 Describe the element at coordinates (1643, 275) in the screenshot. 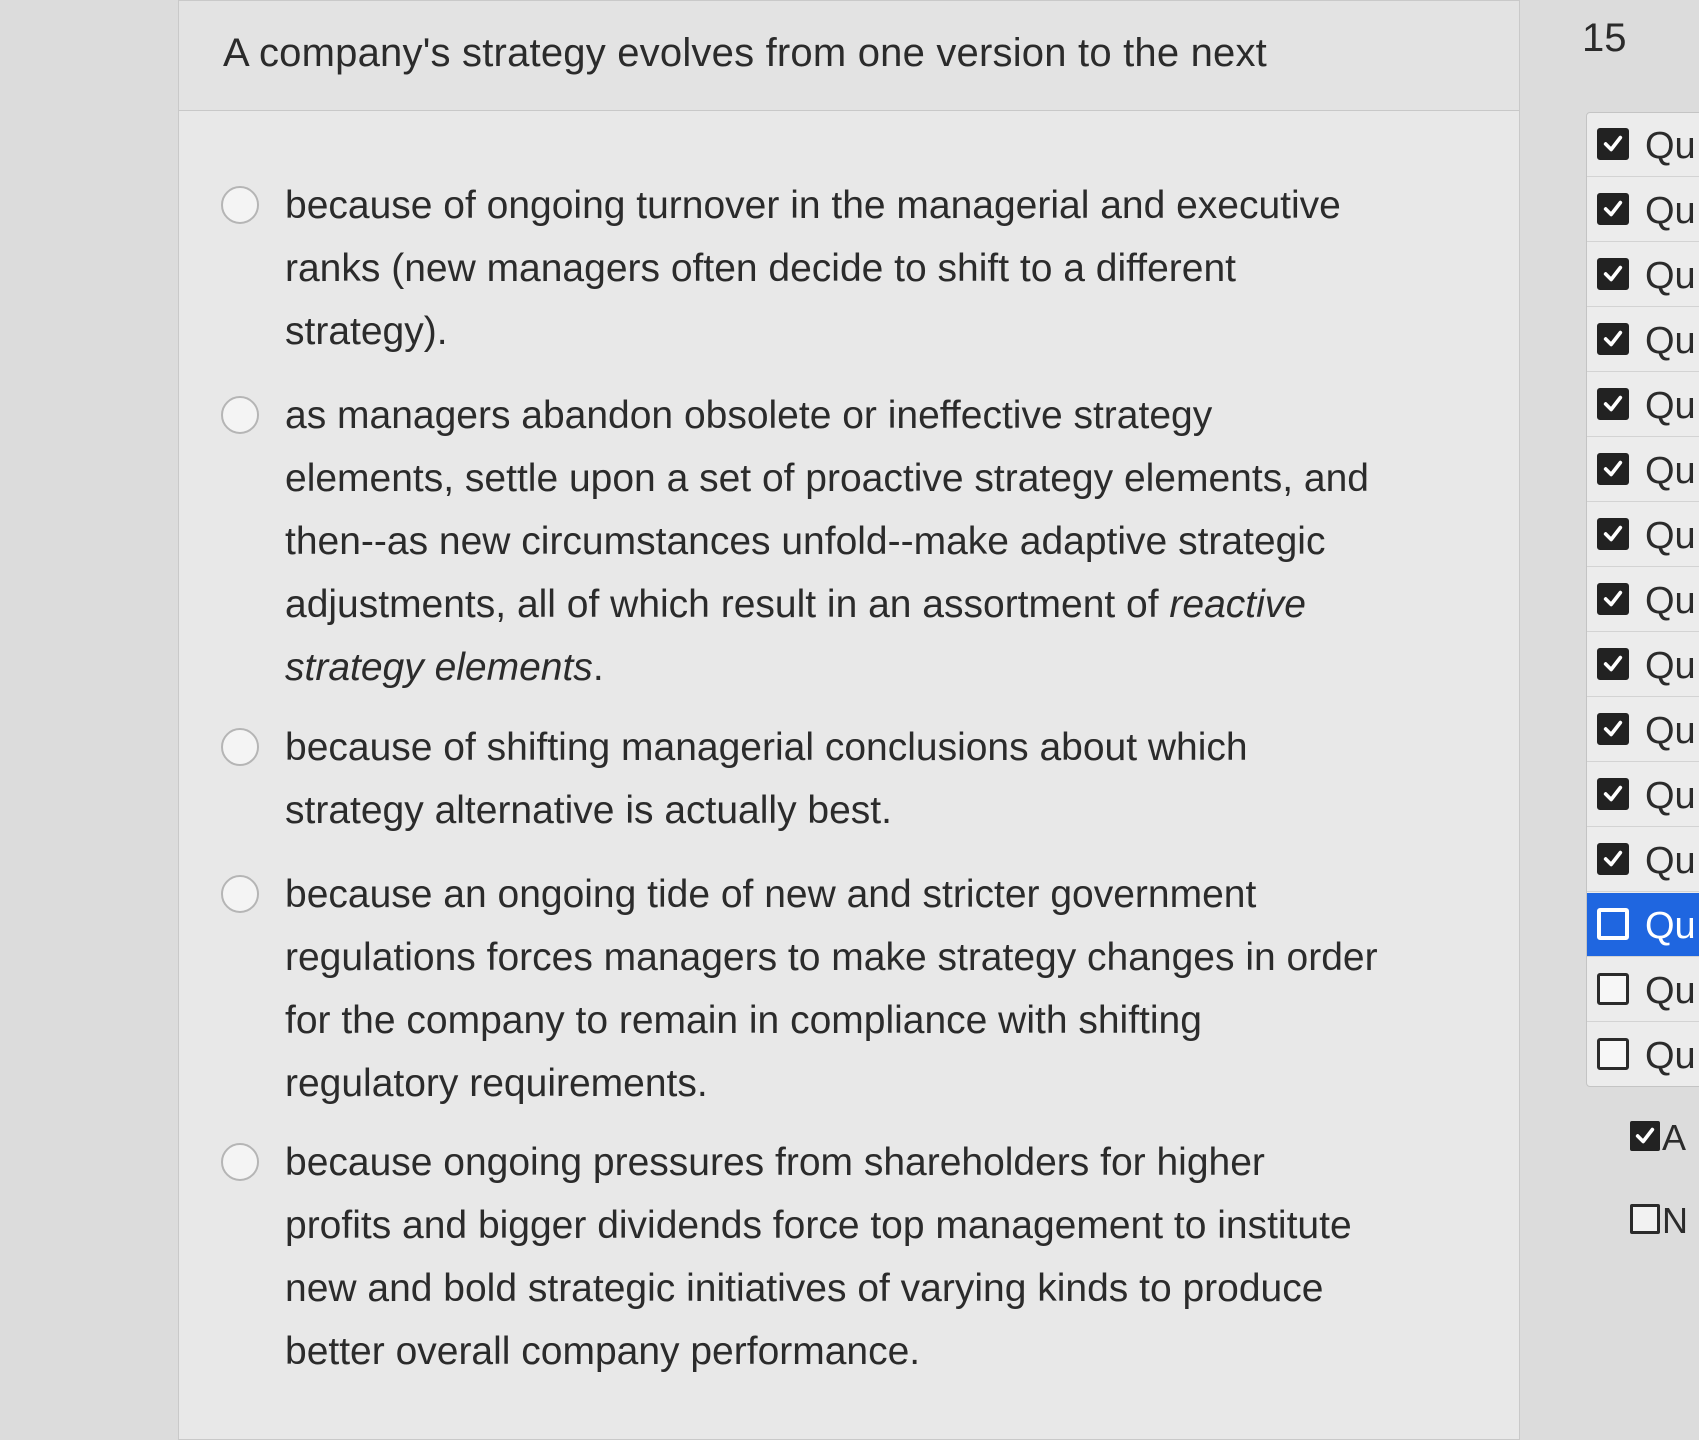

I see `question-nav-item-3: Qu` at that location.